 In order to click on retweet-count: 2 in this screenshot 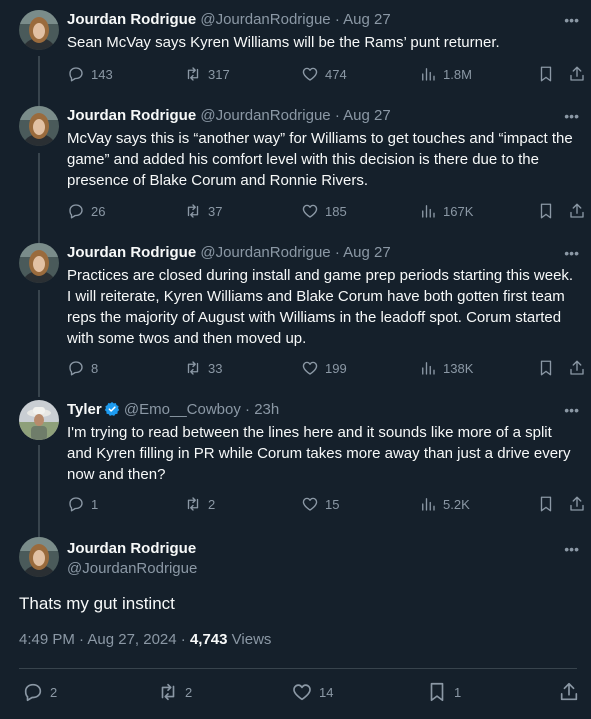, I will do `click(212, 504)`.